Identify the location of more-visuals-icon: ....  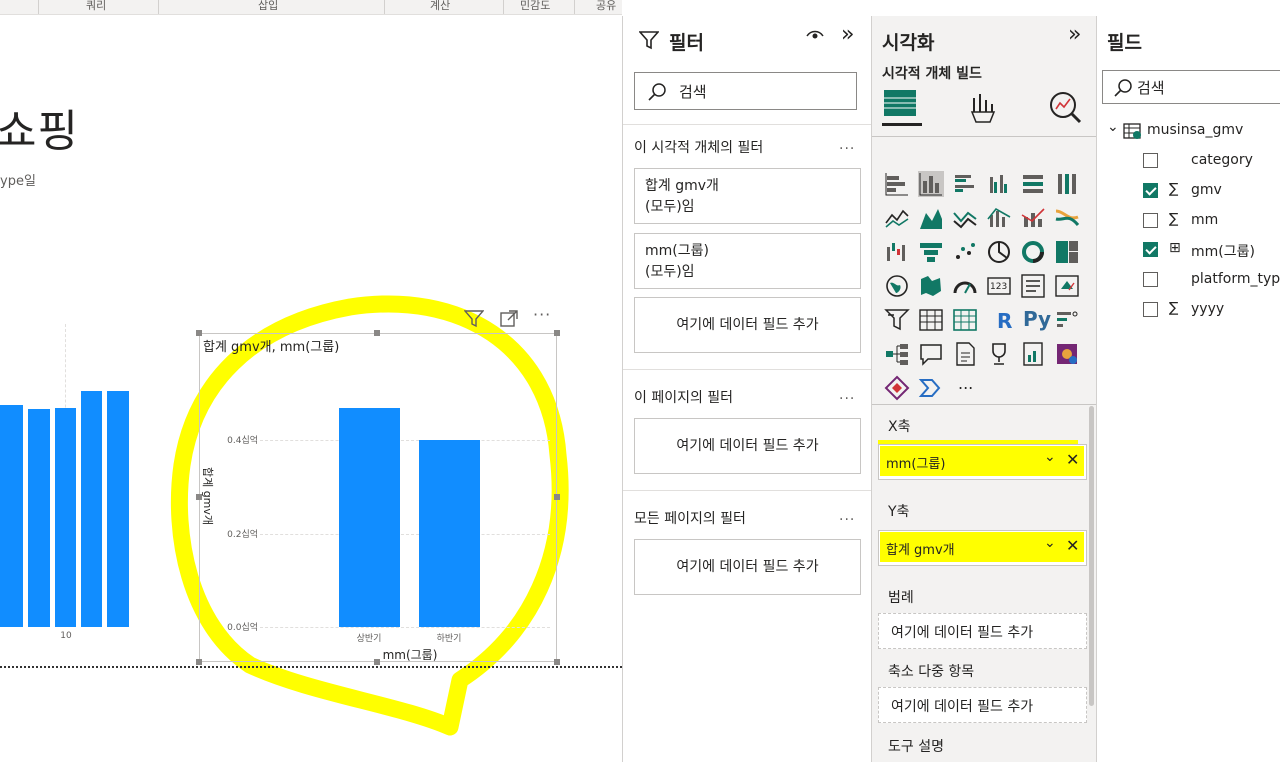
(965, 383).